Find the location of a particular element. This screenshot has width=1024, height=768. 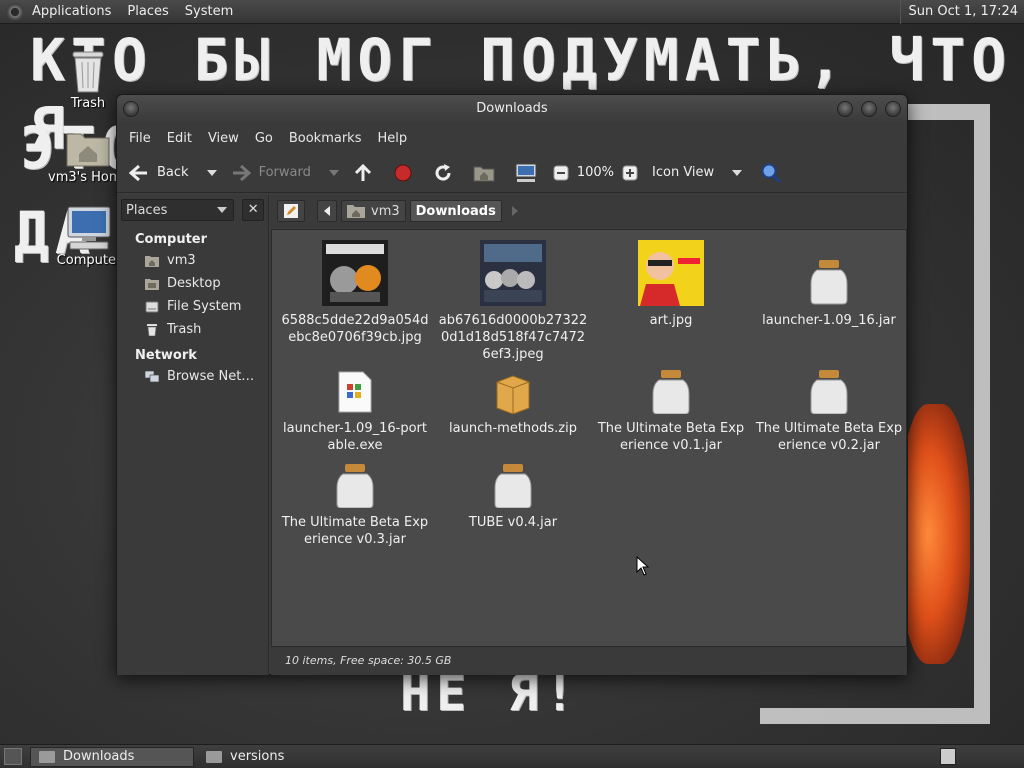

path-crumb-vm3: vm3 is located at coordinates (373, 211).